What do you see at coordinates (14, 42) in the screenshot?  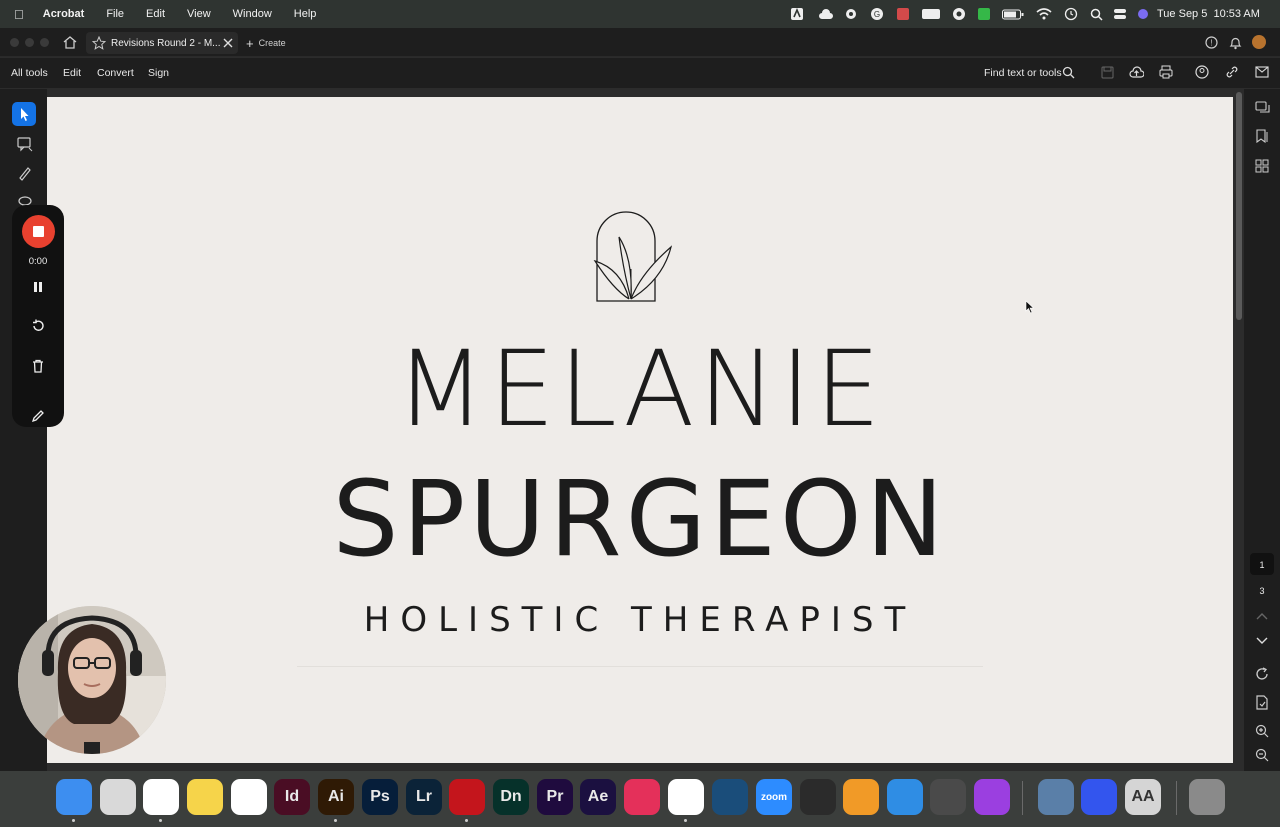 I see `close-window-button` at bounding box center [14, 42].